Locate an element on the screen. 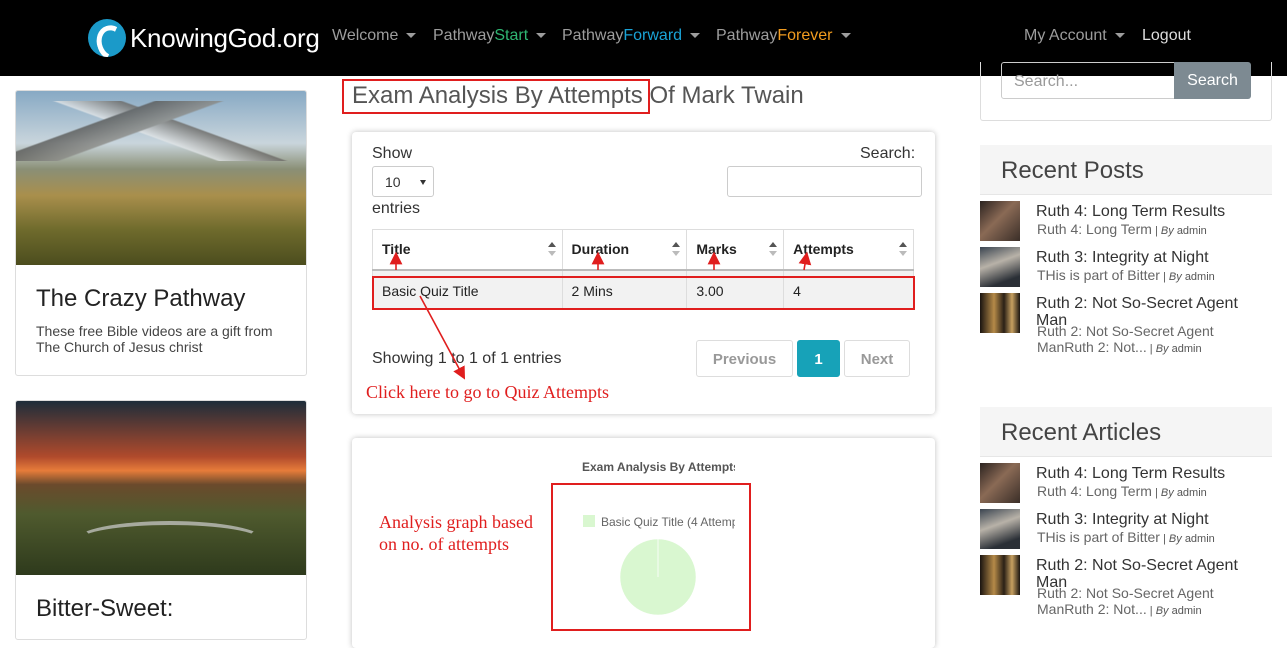 The image size is (1287, 648). nav-my-account: My Account is located at coordinates (1074, 36).